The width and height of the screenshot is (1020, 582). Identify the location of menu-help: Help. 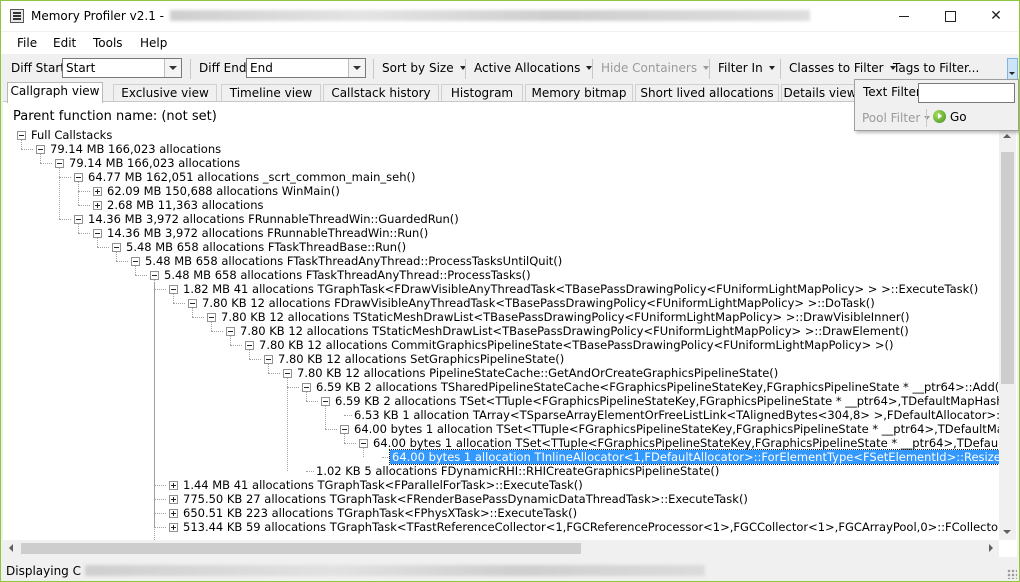
(153, 43).